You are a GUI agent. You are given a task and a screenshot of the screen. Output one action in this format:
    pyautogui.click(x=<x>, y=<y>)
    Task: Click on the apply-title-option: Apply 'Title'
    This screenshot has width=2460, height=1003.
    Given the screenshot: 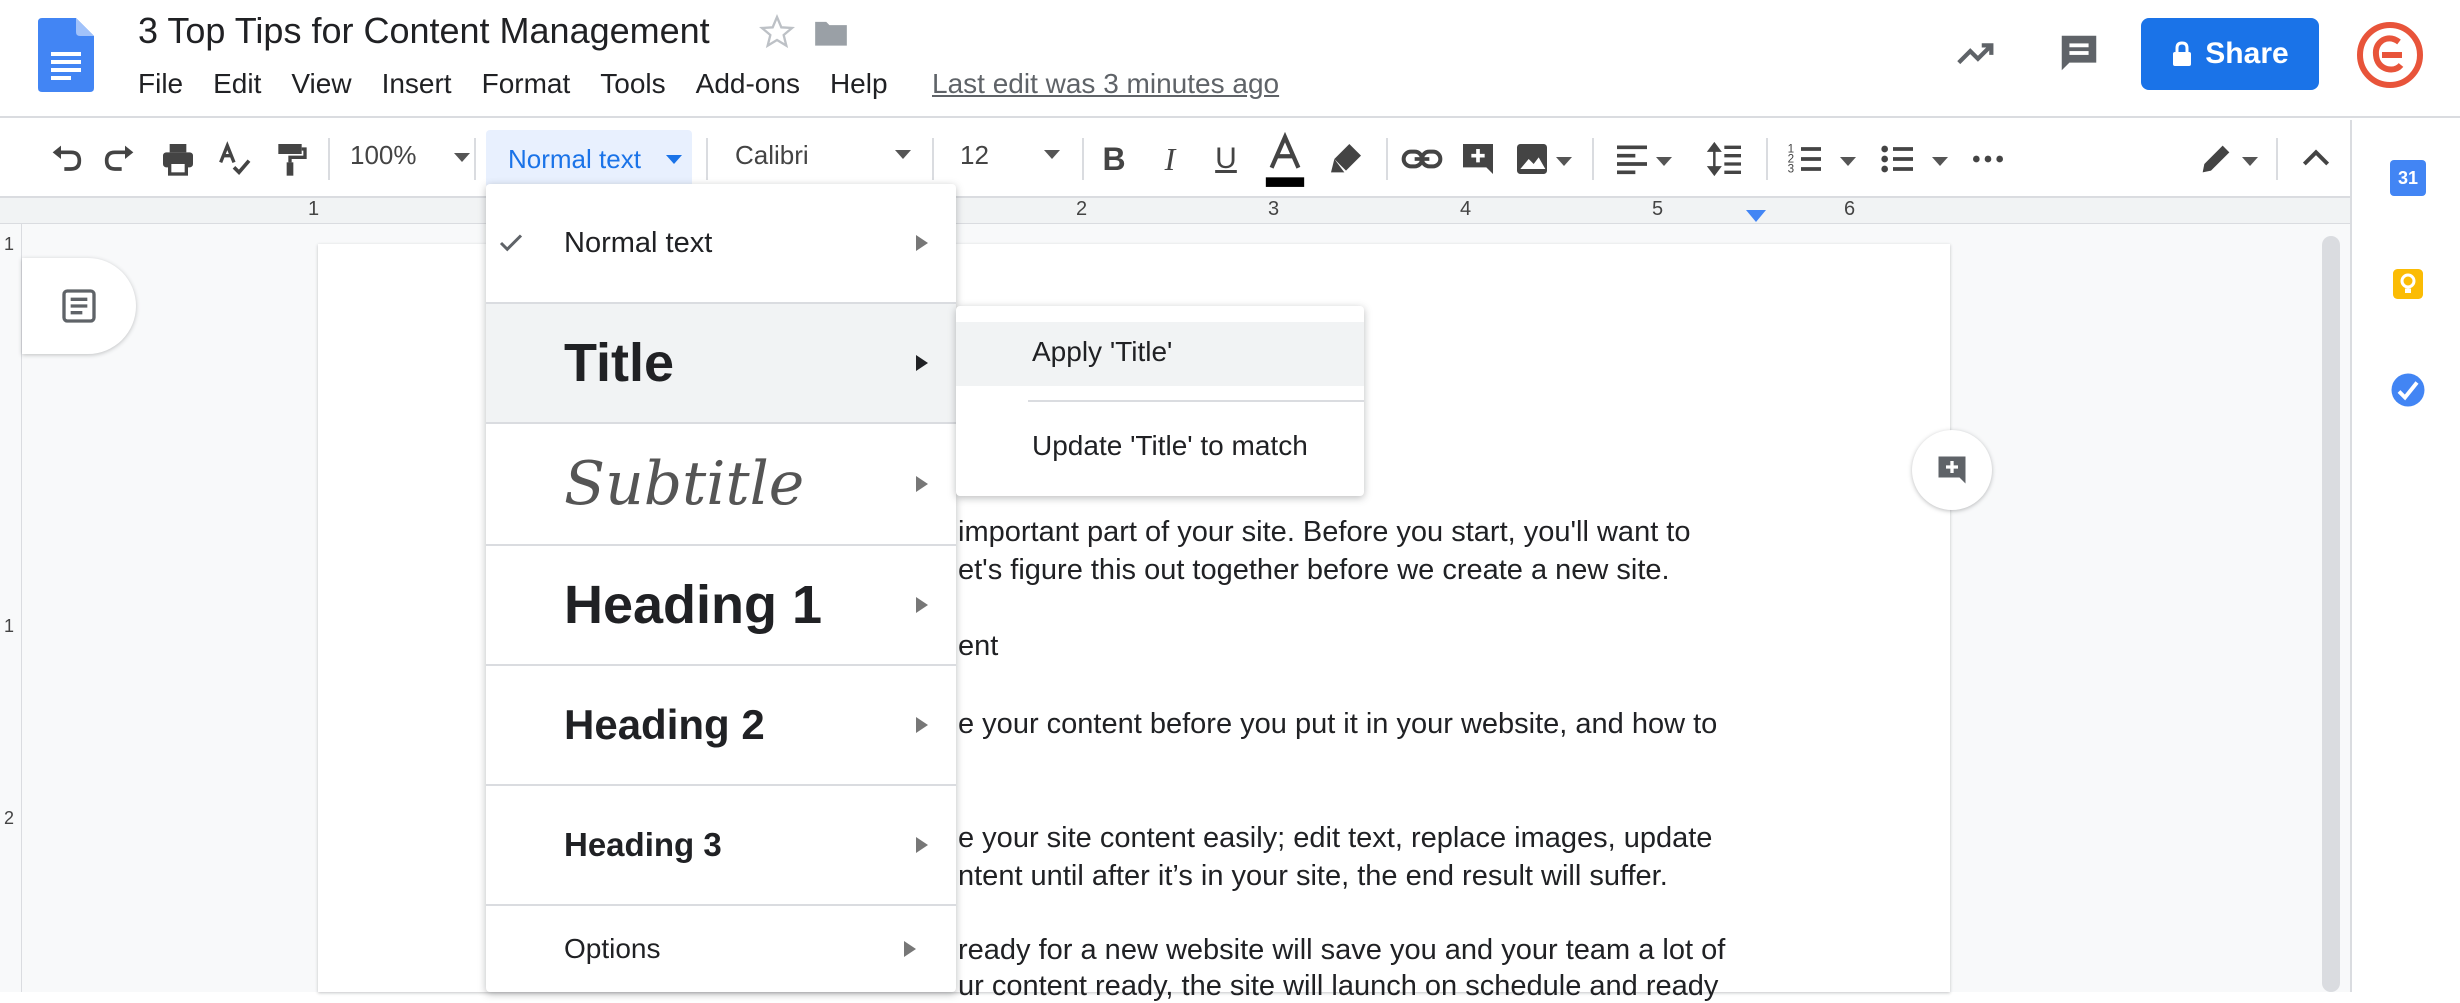 What is the action you would take?
    pyautogui.click(x=1160, y=354)
    